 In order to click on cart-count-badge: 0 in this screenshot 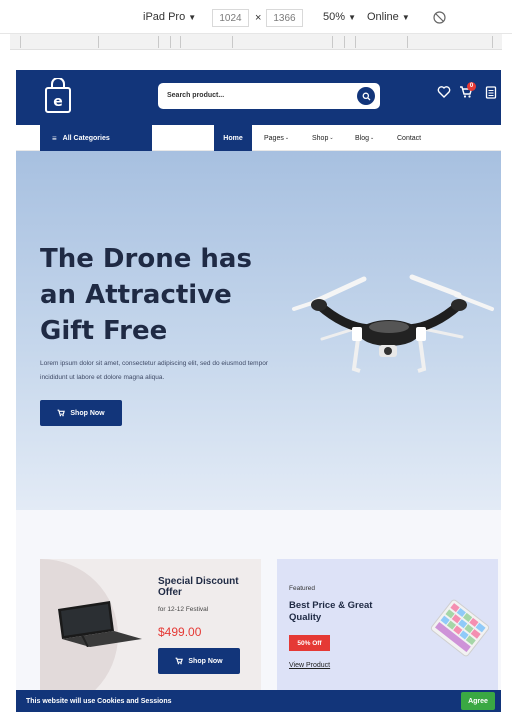, I will do `click(471, 86)`.